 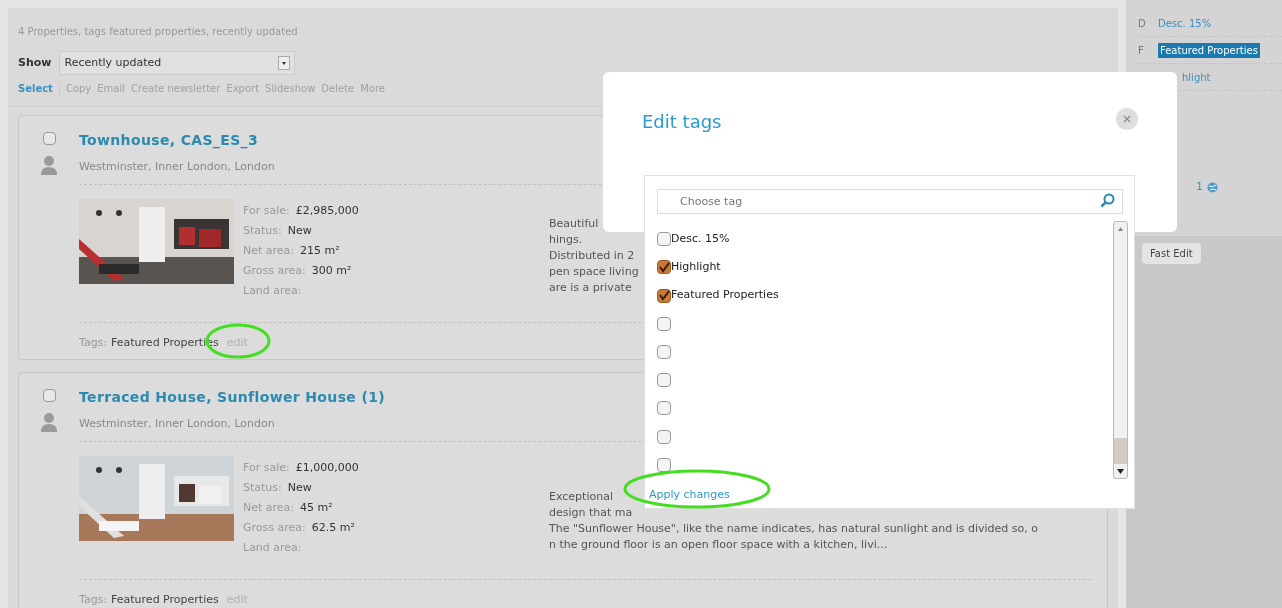 What do you see at coordinates (372, 88) in the screenshot?
I see `action-link: More` at bounding box center [372, 88].